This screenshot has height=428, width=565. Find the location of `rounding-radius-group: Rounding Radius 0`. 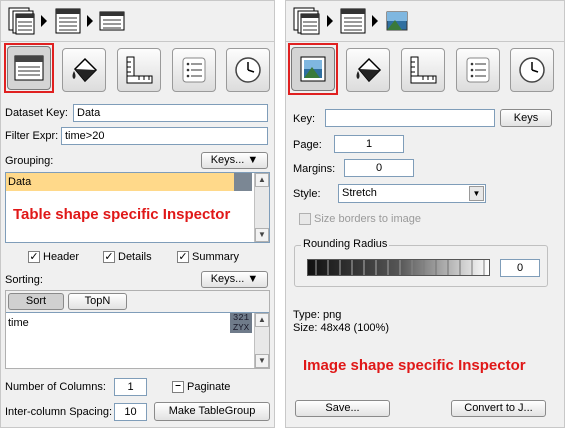

rounding-radius-group: Rounding Radius 0 is located at coordinates (421, 262).